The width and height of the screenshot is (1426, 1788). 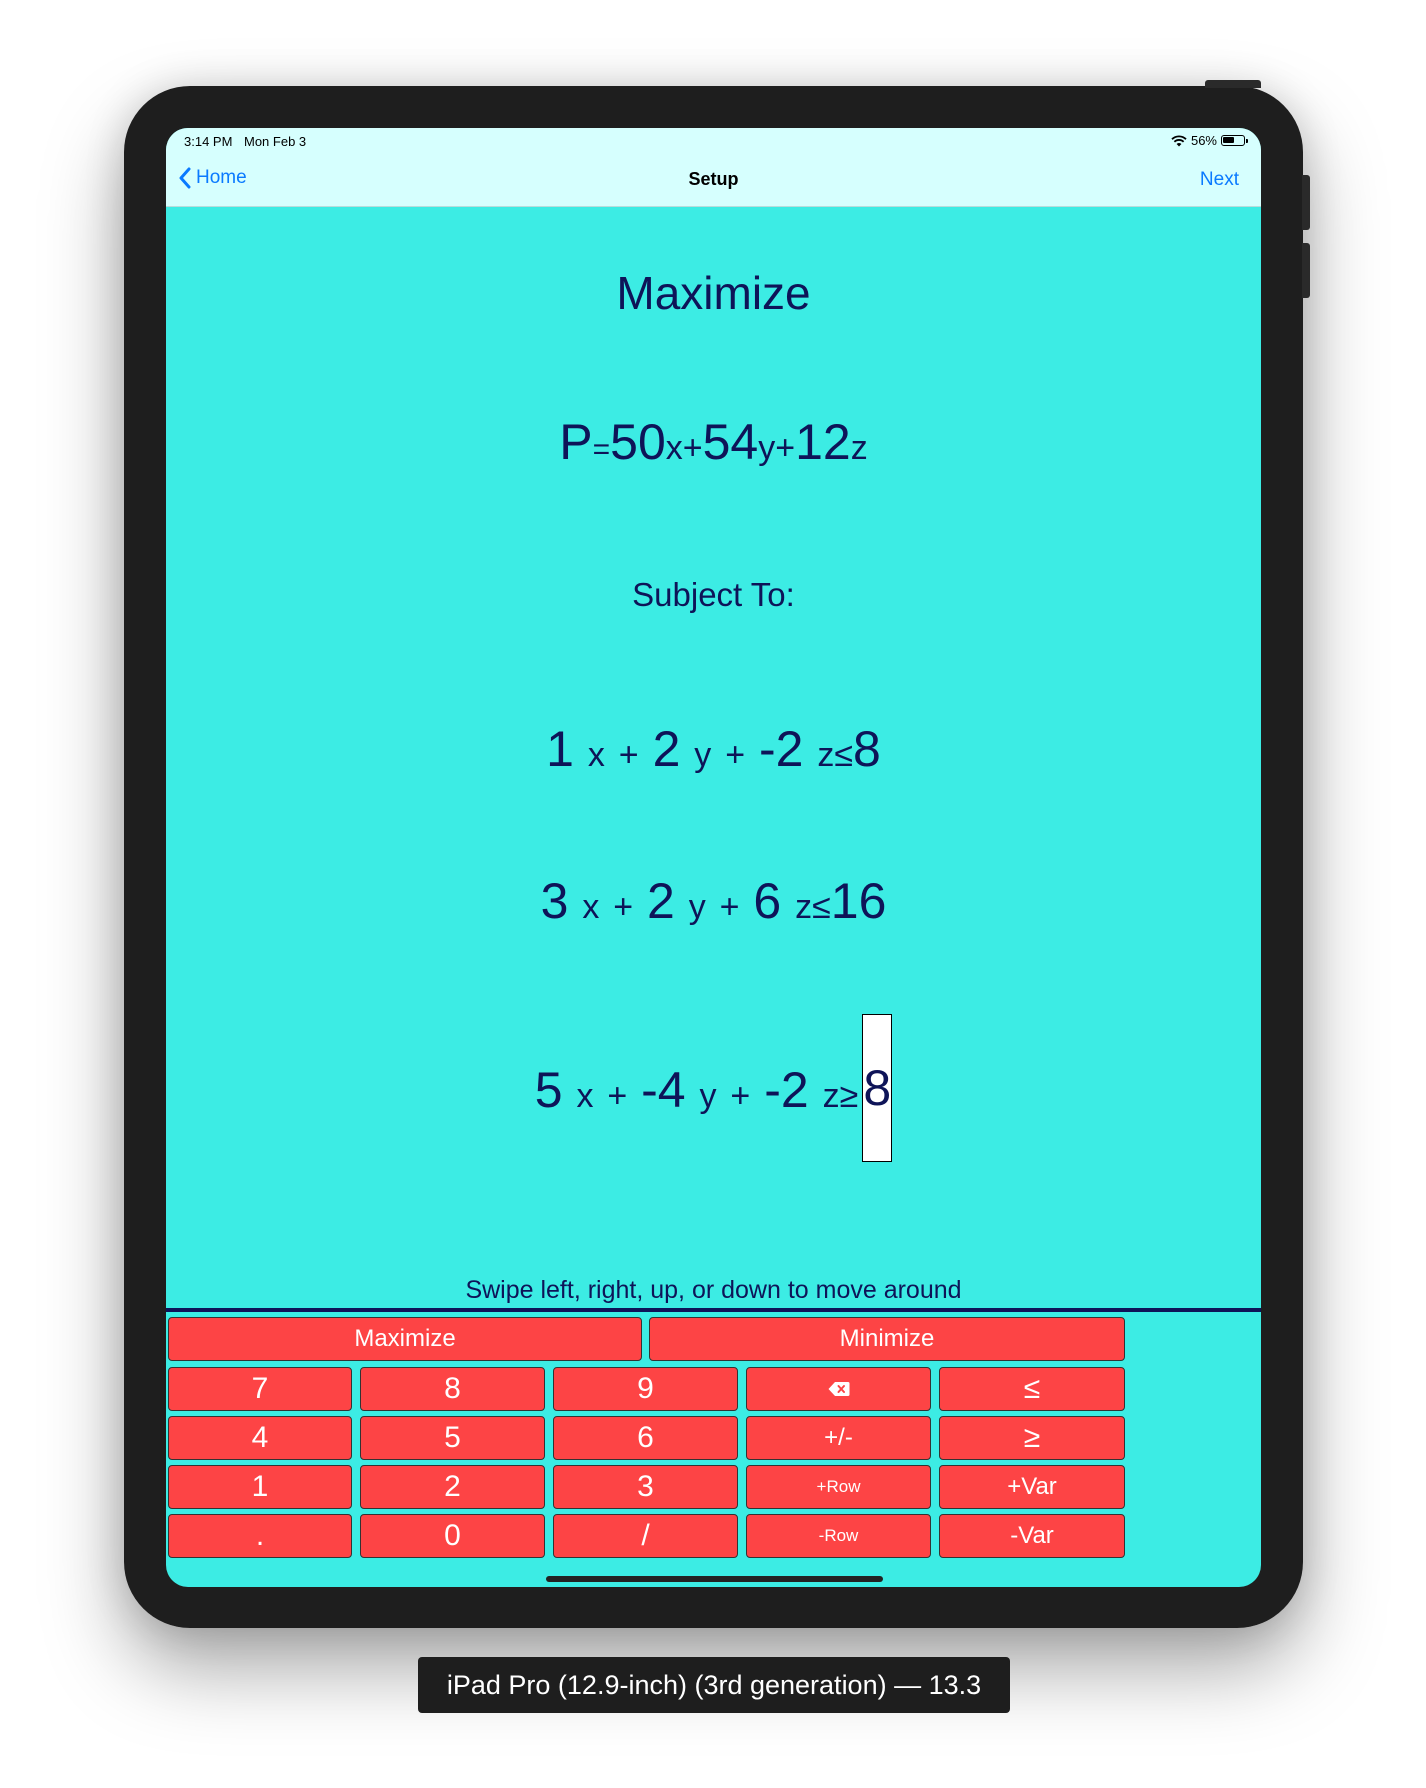 What do you see at coordinates (838, 1487) in the screenshot?
I see `add-row-key: +Row` at bounding box center [838, 1487].